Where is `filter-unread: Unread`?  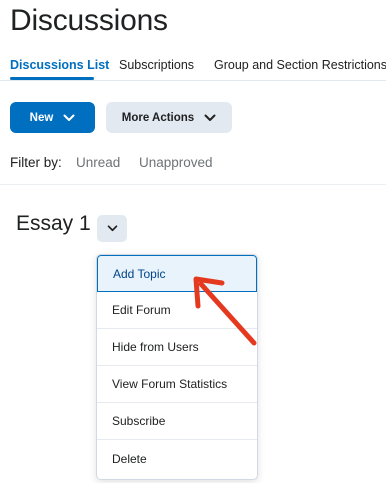 filter-unread: Unread is located at coordinates (98, 162).